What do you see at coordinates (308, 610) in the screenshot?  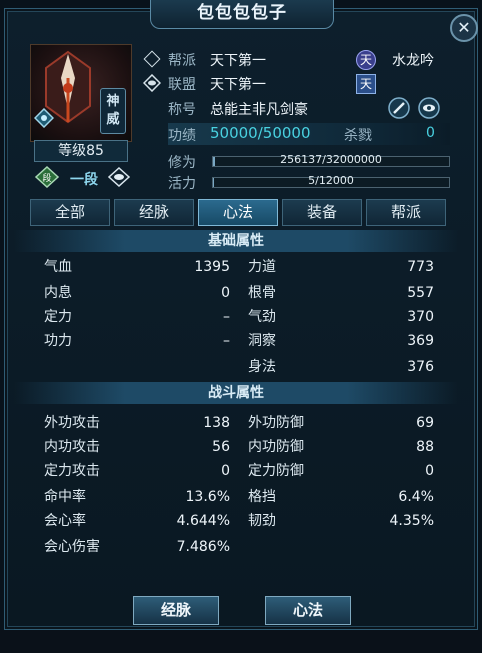 I see `xinfa-button: 心法` at bounding box center [308, 610].